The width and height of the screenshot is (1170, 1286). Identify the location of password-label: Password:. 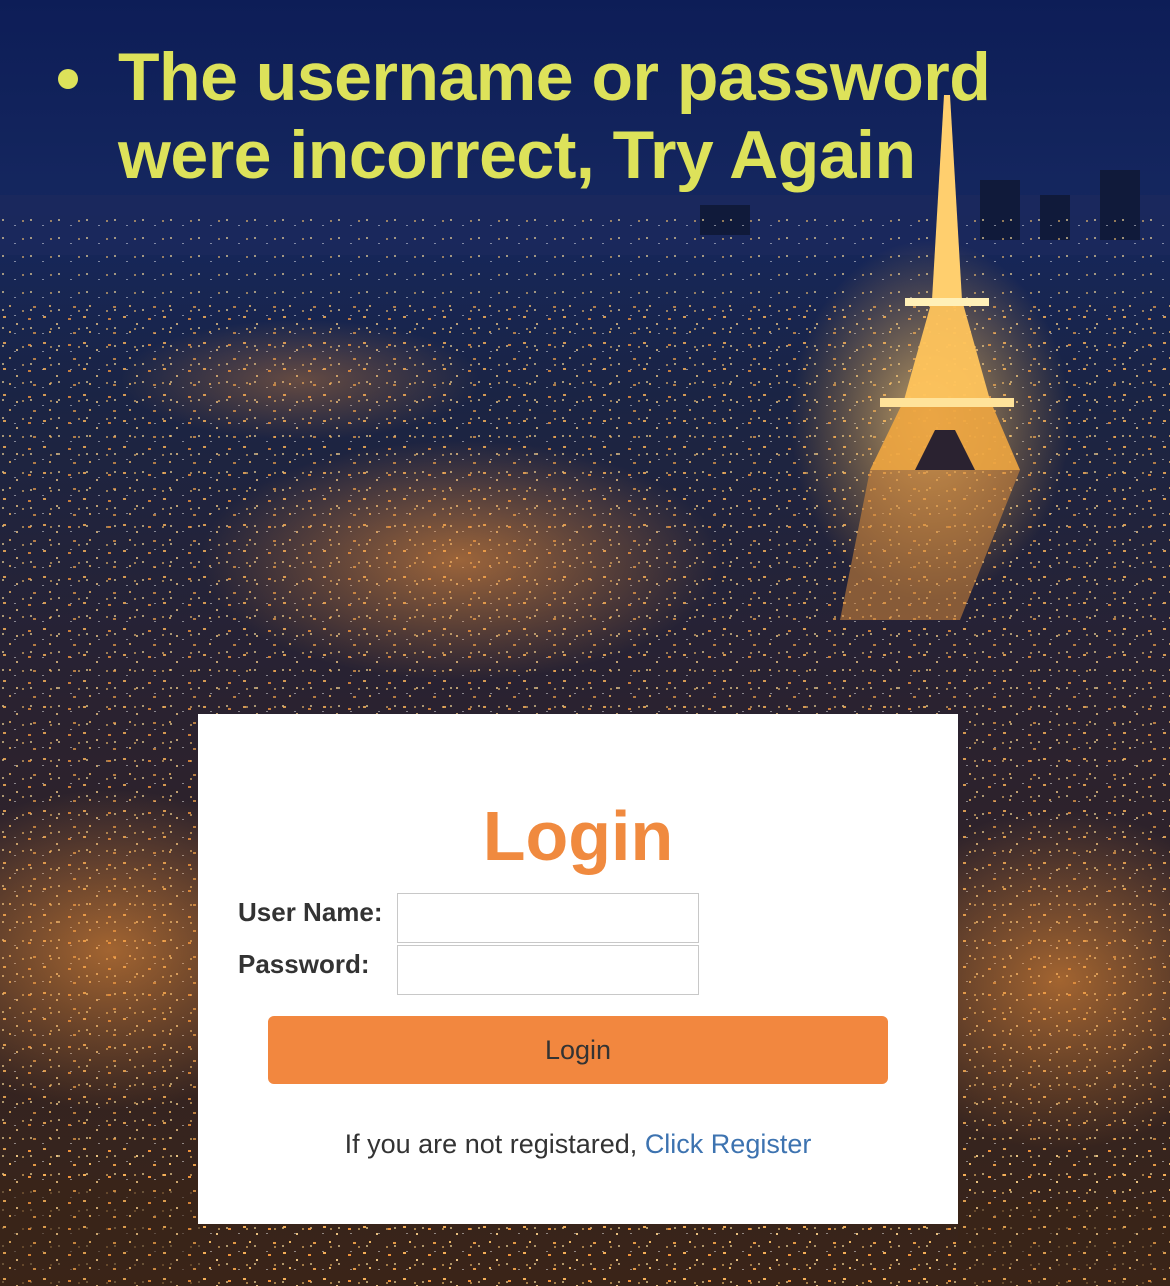
(304, 964).